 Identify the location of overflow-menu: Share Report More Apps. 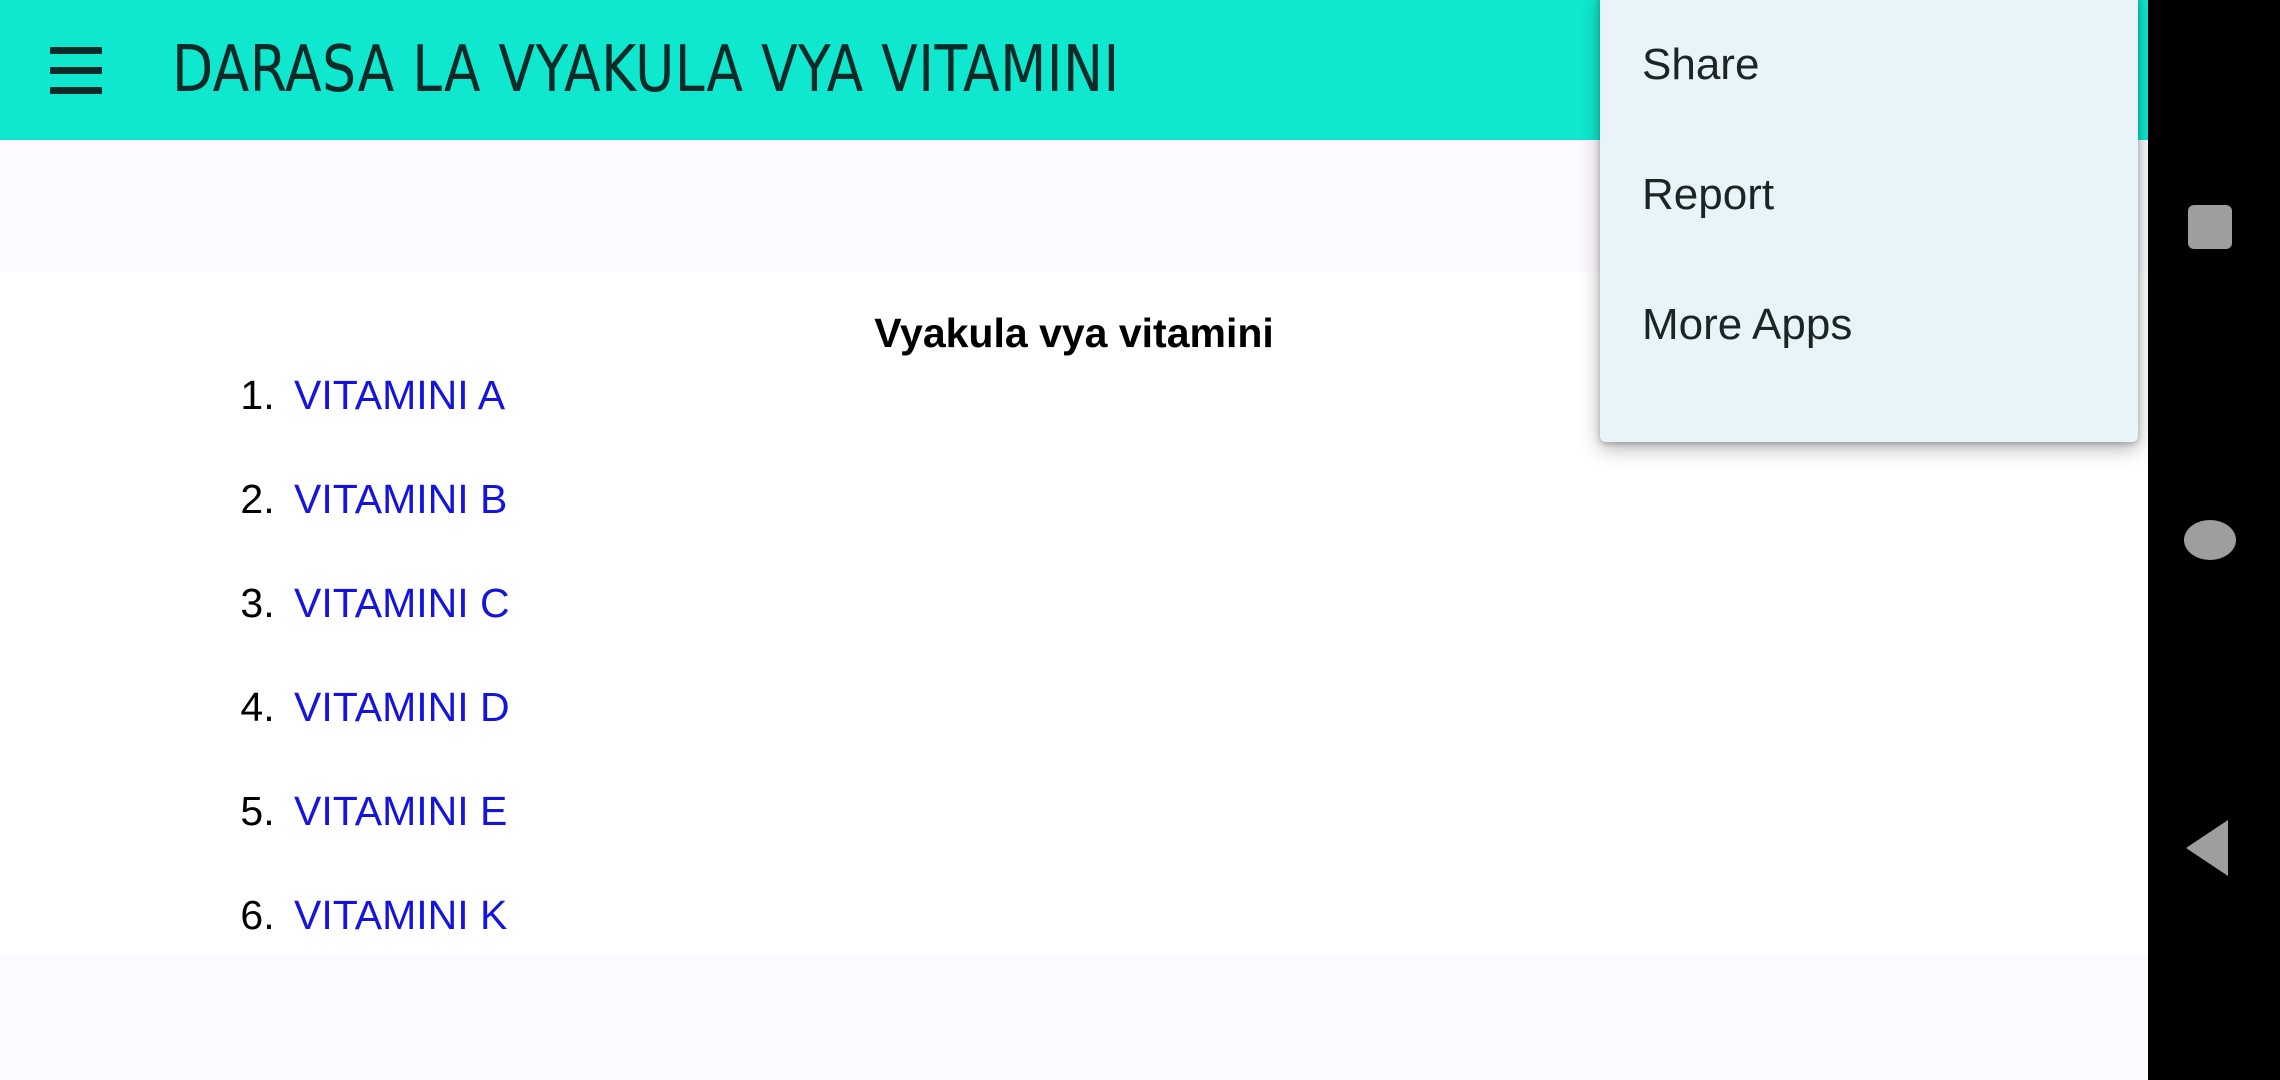
(1869, 221).